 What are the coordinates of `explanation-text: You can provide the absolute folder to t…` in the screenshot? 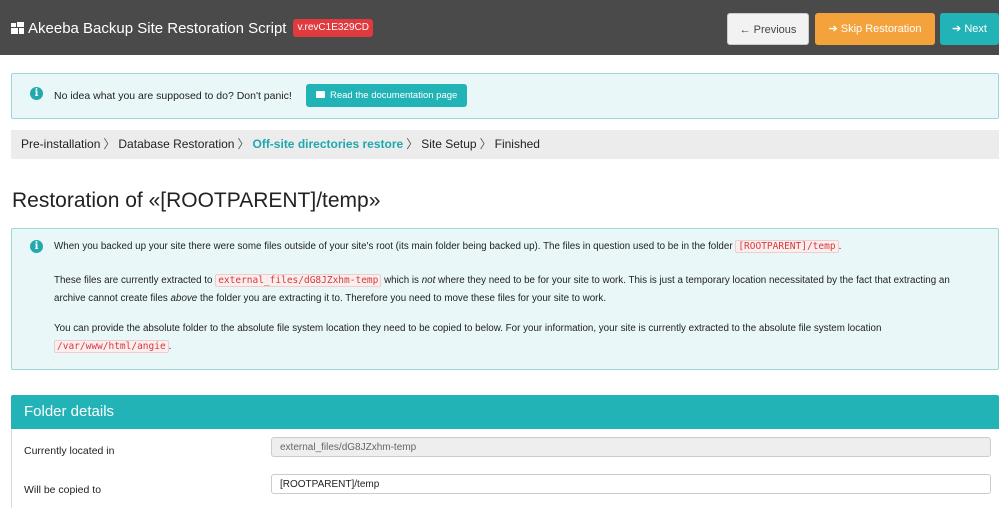 It's located at (468, 328).